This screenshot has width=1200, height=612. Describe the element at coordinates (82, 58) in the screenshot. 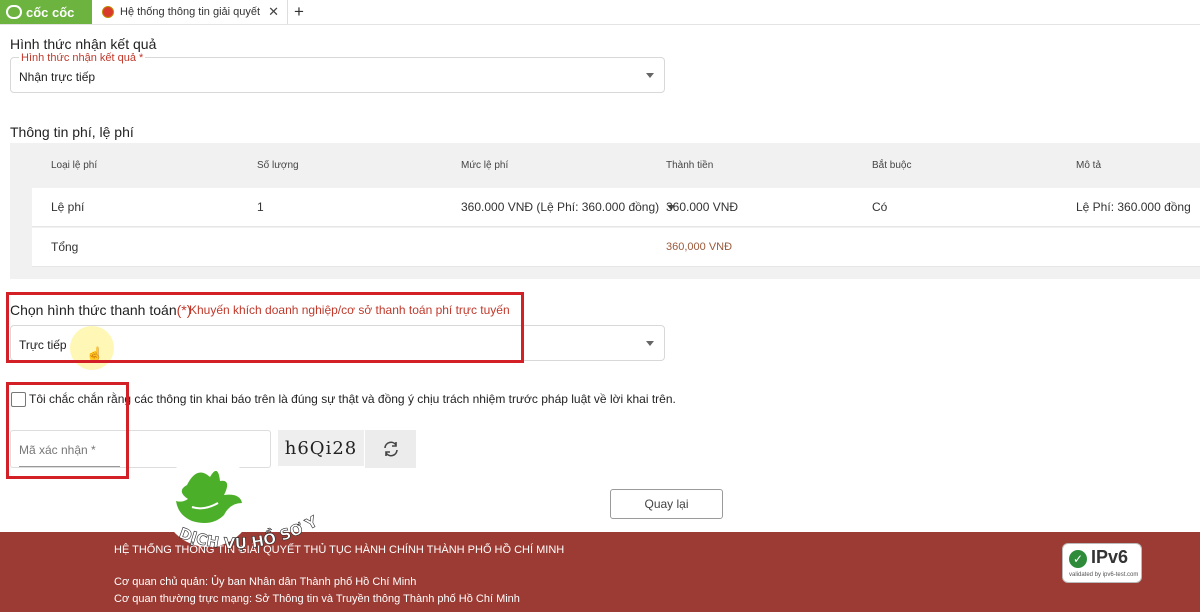

I see `result-method-label: Hình thức nhận kết quả *` at that location.